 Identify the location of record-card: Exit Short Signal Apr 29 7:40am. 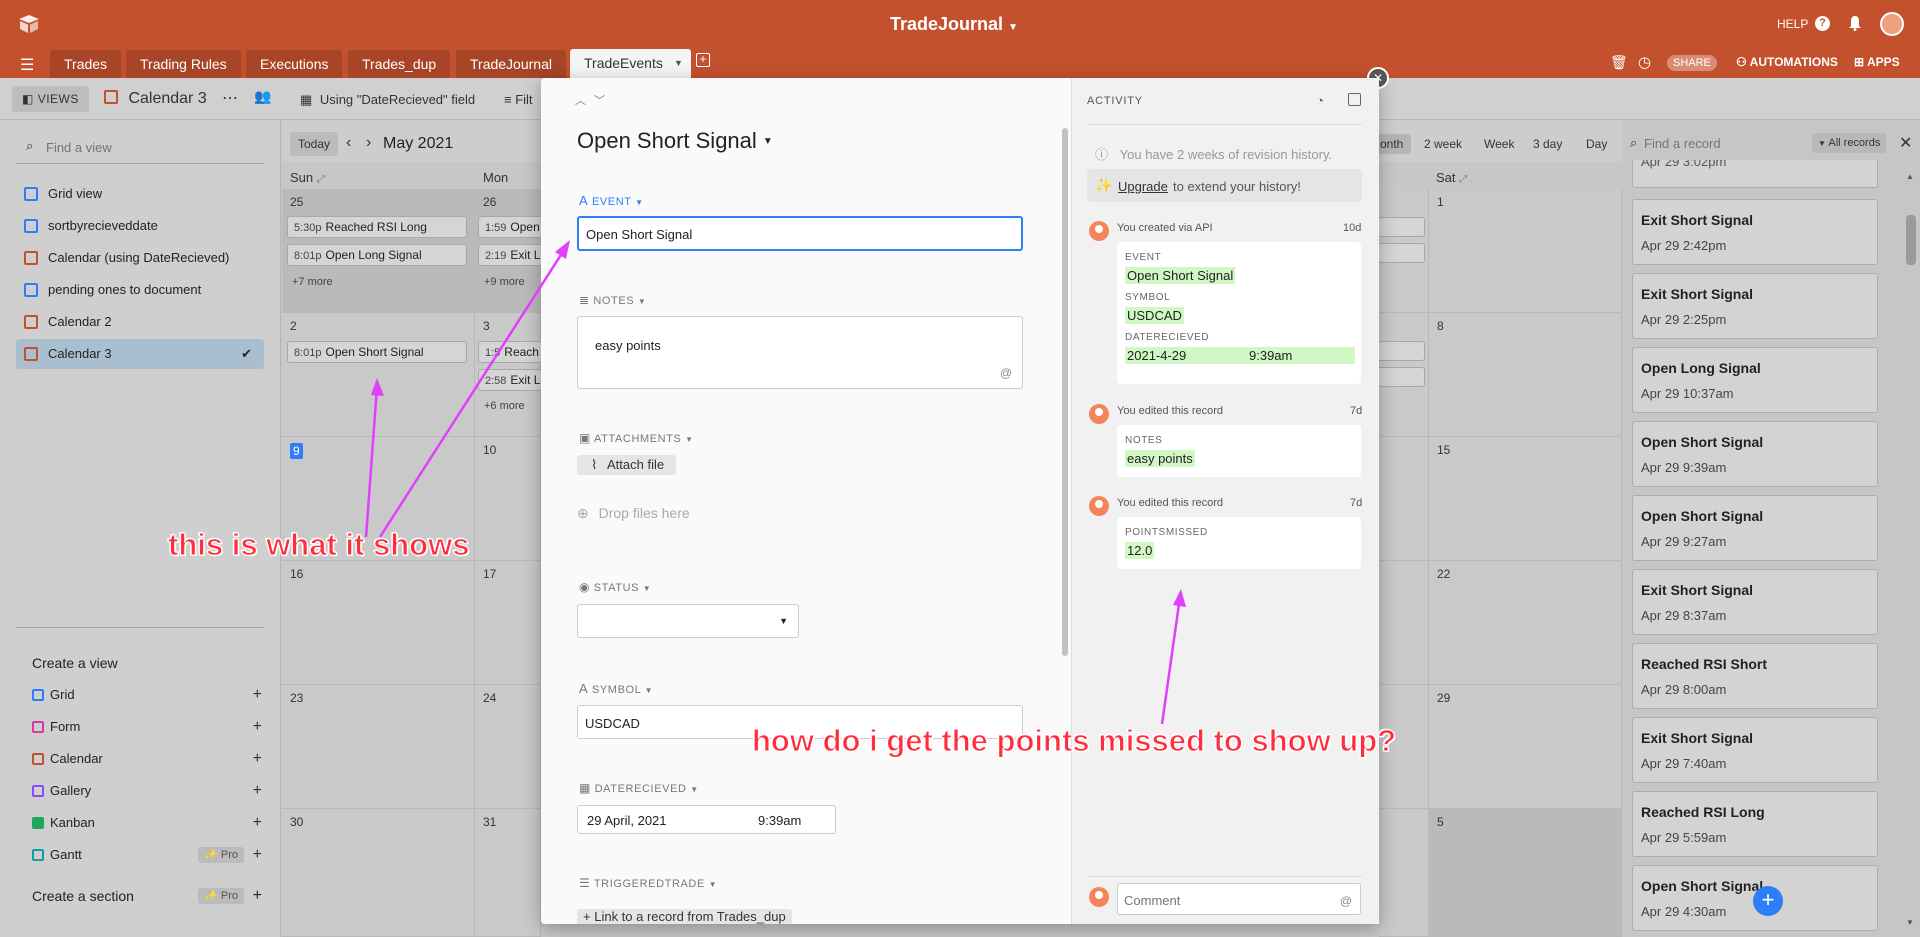
(1755, 750).